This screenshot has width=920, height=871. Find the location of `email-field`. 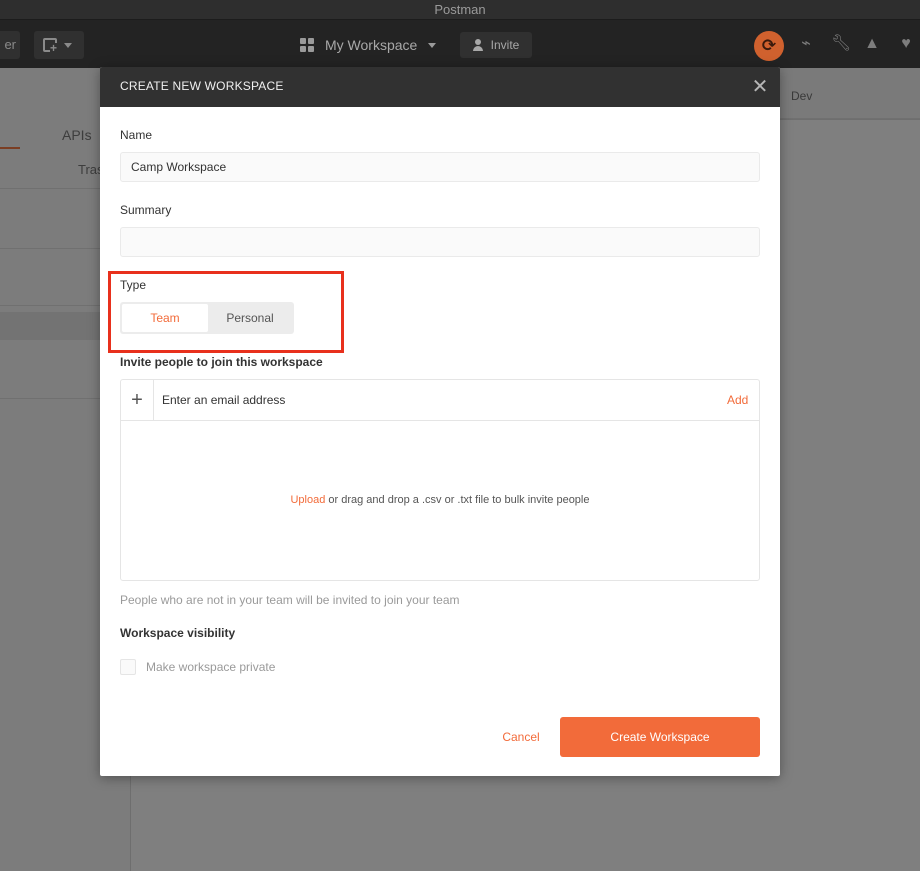

email-field is located at coordinates (434, 400).